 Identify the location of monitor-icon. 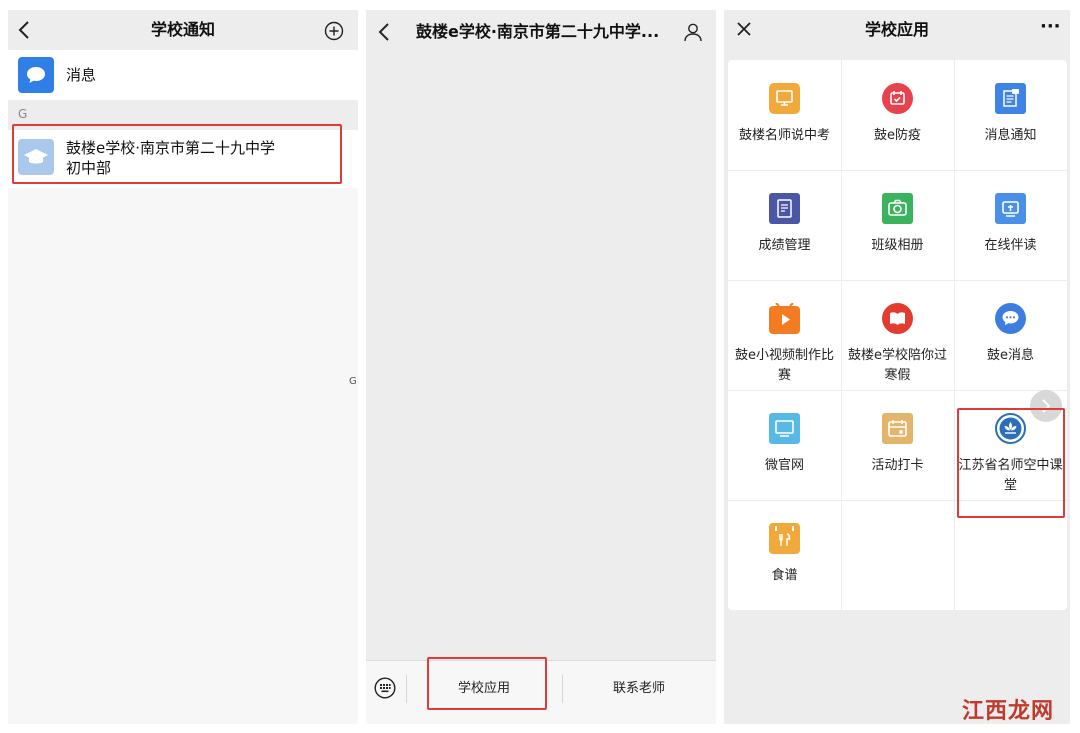
(784, 98).